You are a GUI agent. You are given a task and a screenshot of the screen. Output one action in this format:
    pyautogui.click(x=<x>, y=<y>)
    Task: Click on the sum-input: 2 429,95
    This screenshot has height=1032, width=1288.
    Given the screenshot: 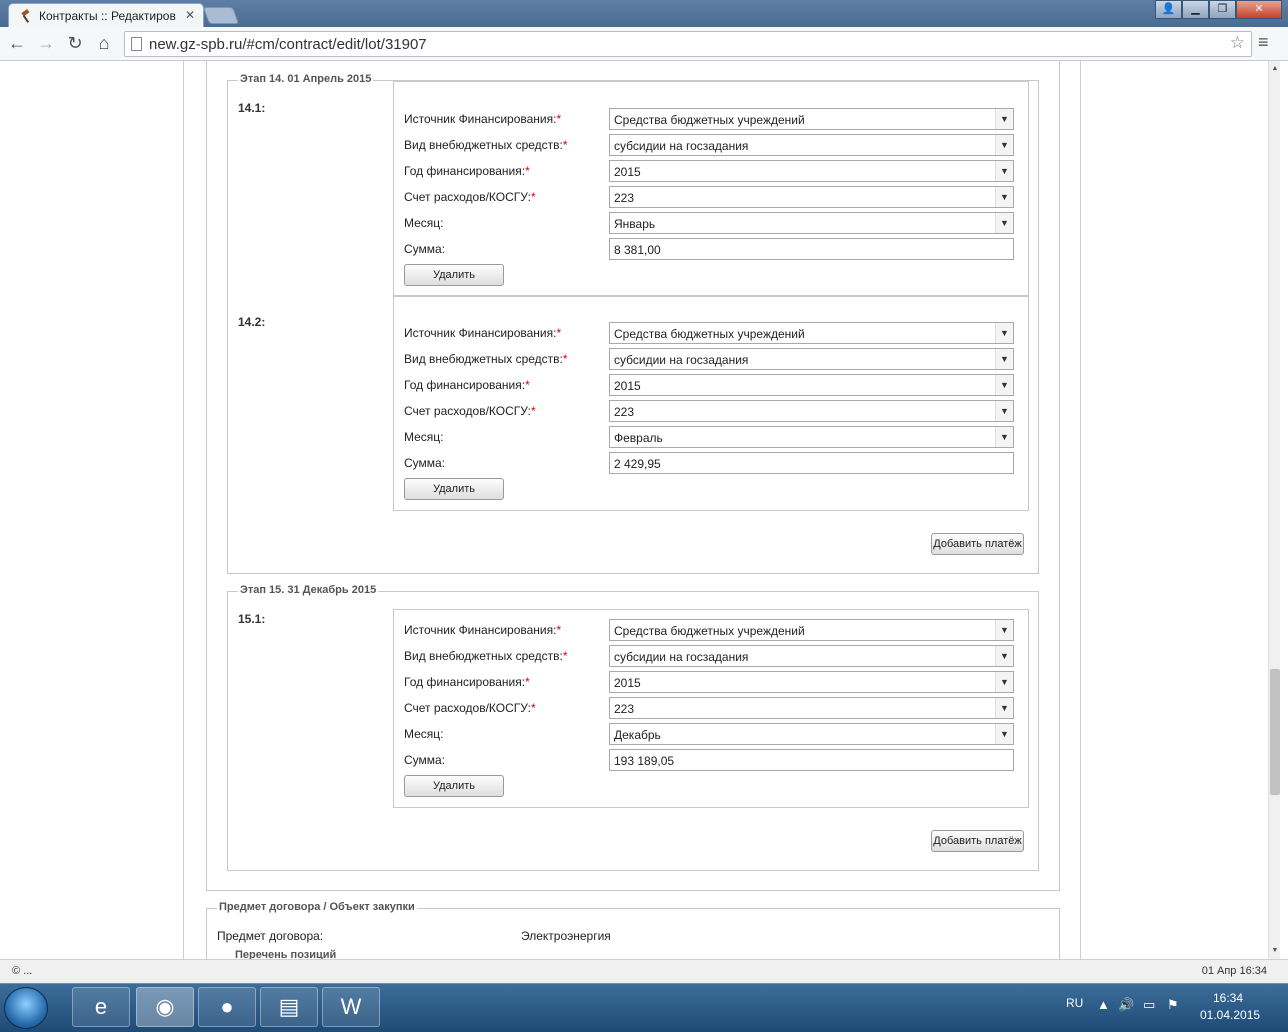 What is the action you would take?
    pyautogui.click(x=811, y=463)
    